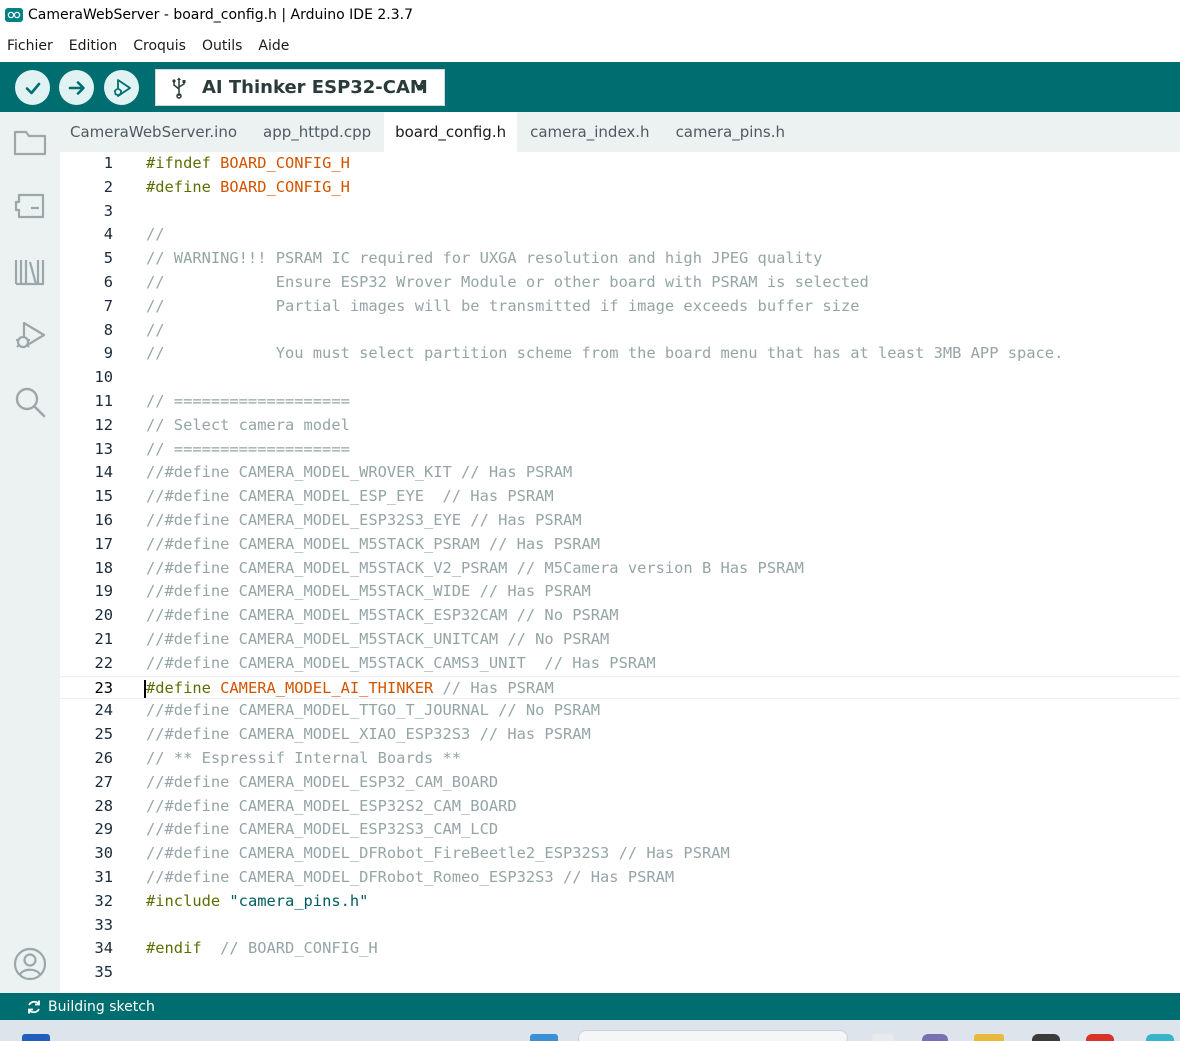 This screenshot has width=1180, height=1041. Describe the element at coordinates (620, 926) in the screenshot. I see `code-line: 33` at that location.